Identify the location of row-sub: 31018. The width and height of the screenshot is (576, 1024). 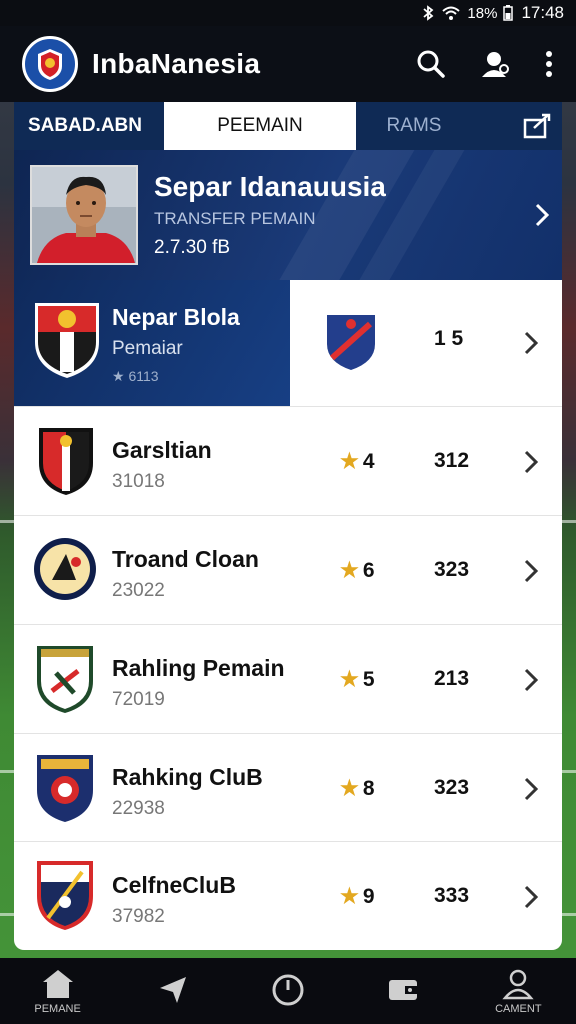
(138, 481).